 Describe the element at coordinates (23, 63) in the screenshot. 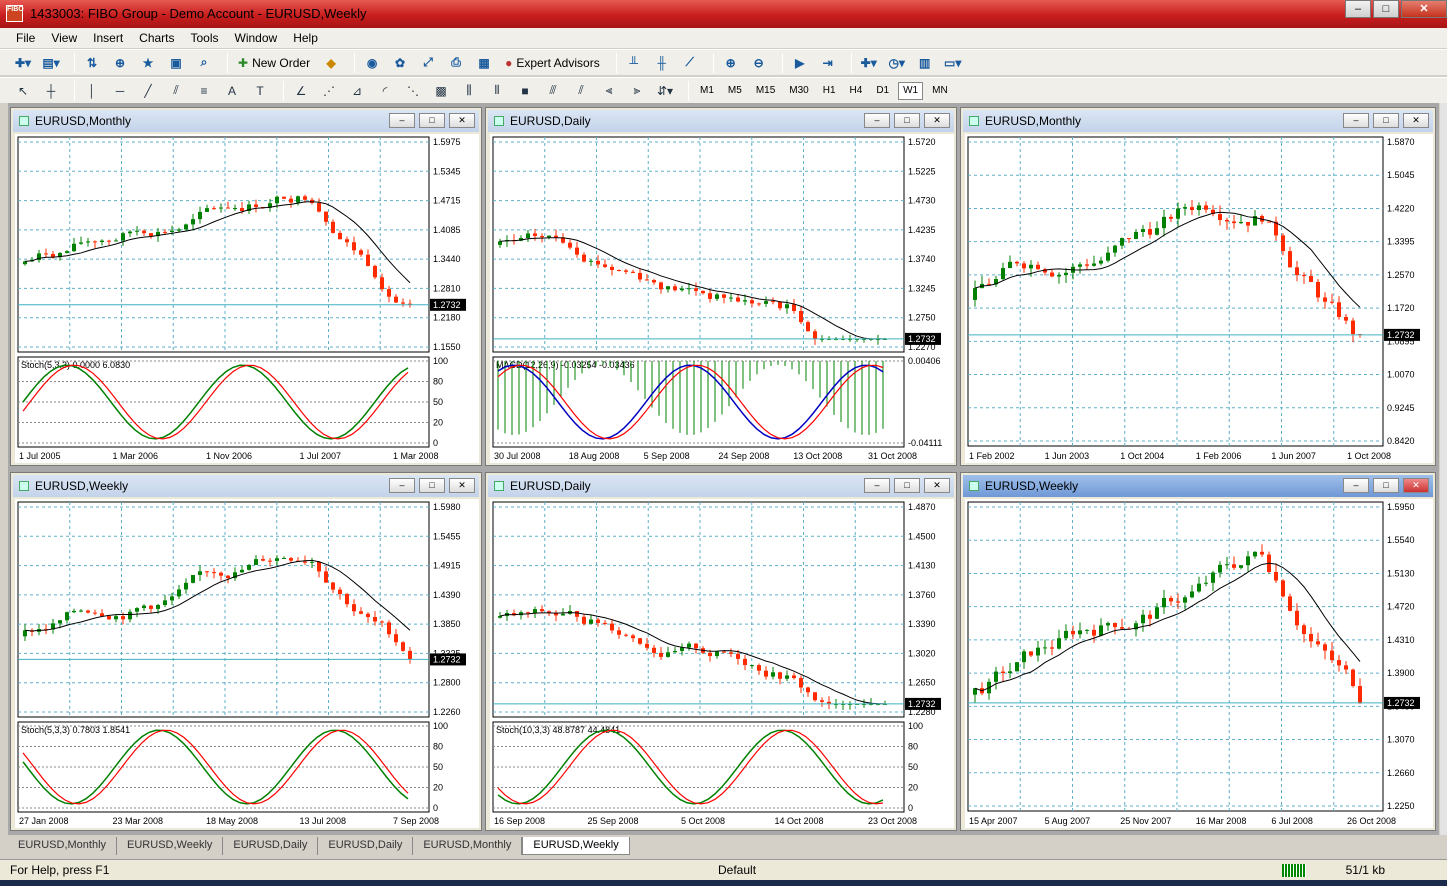

I see `new-chart-icon: ✚▾` at that location.